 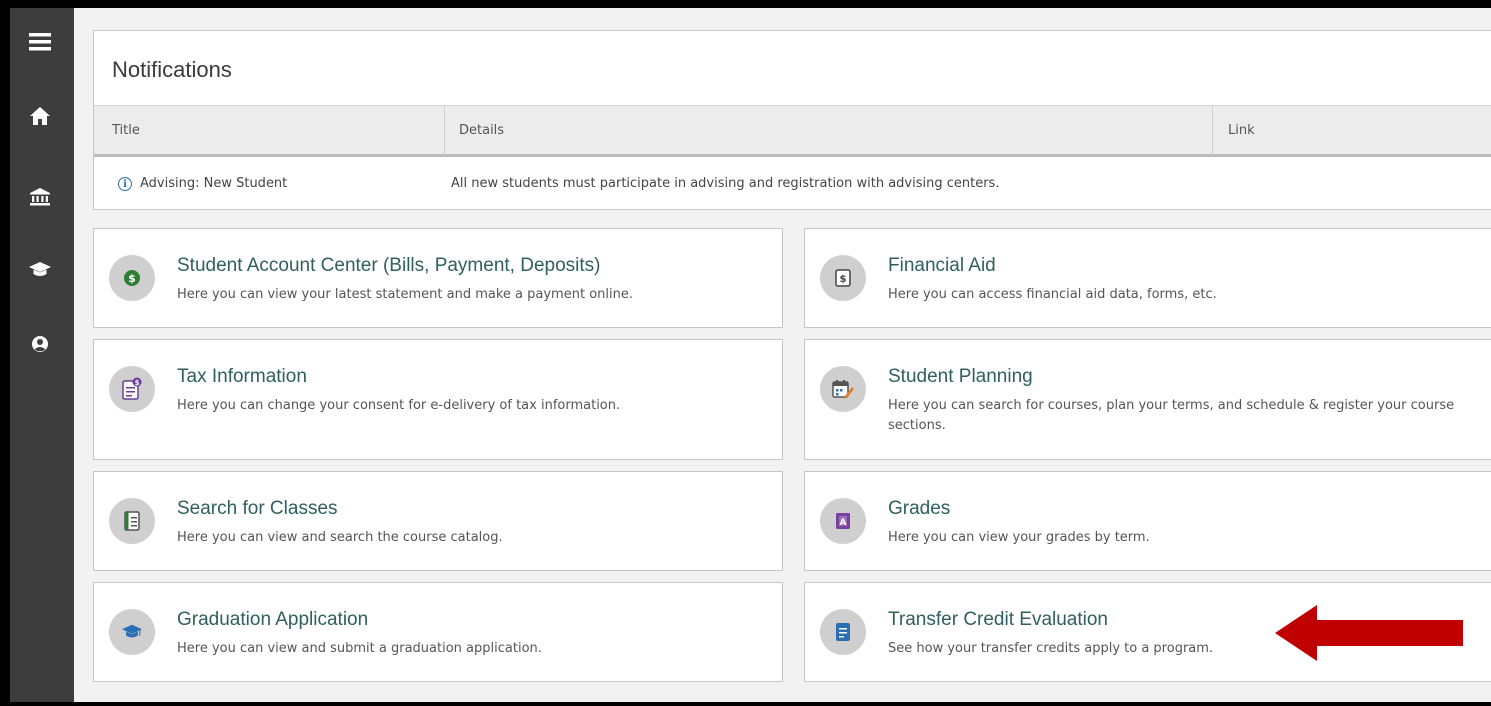 I want to click on tile-description: Here you can view your grades by term., so click(x=1019, y=537).